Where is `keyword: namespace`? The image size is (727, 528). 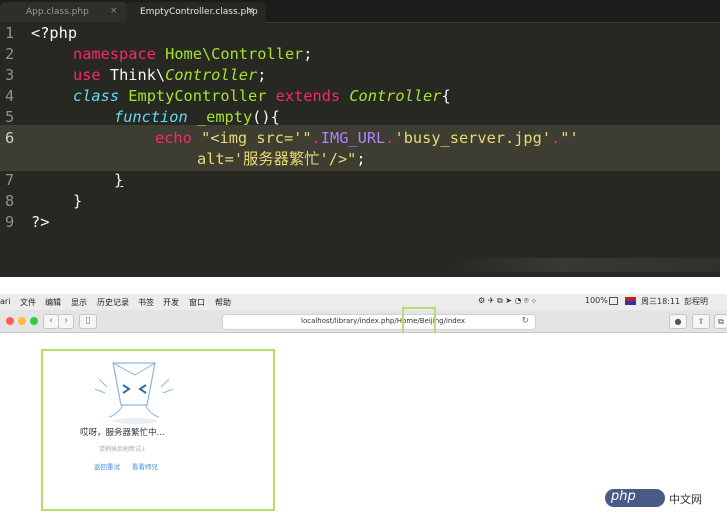 keyword: namespace is located at coordinates (114, 54).